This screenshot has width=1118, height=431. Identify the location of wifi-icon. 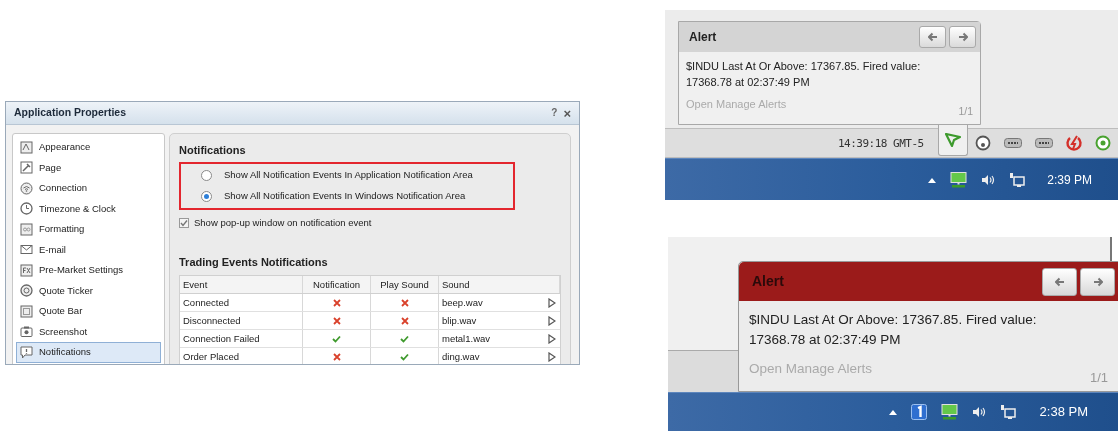
(26, 188).